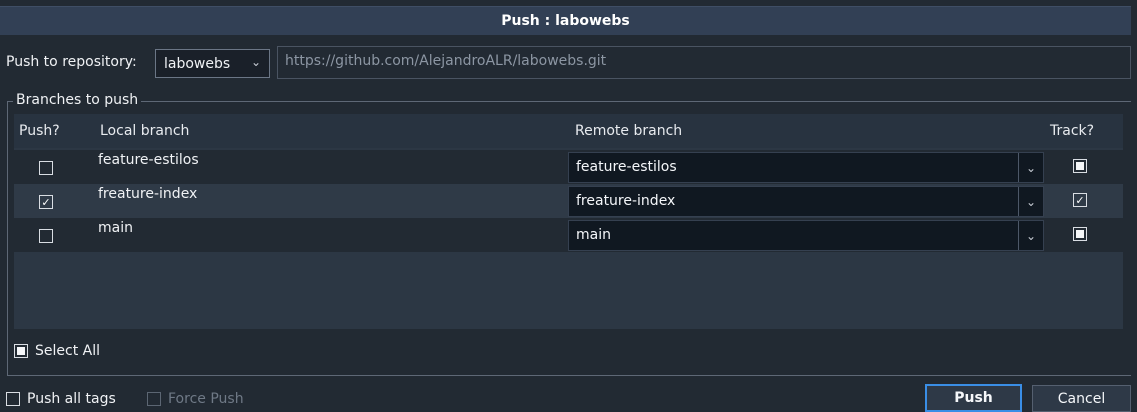 The width and height of the screenshot is (1137, 412). What do you see at coordinates (197, 63) in the screenshot?
I see `repository-selected-value: labowebs` at bounding box center [197, 63].